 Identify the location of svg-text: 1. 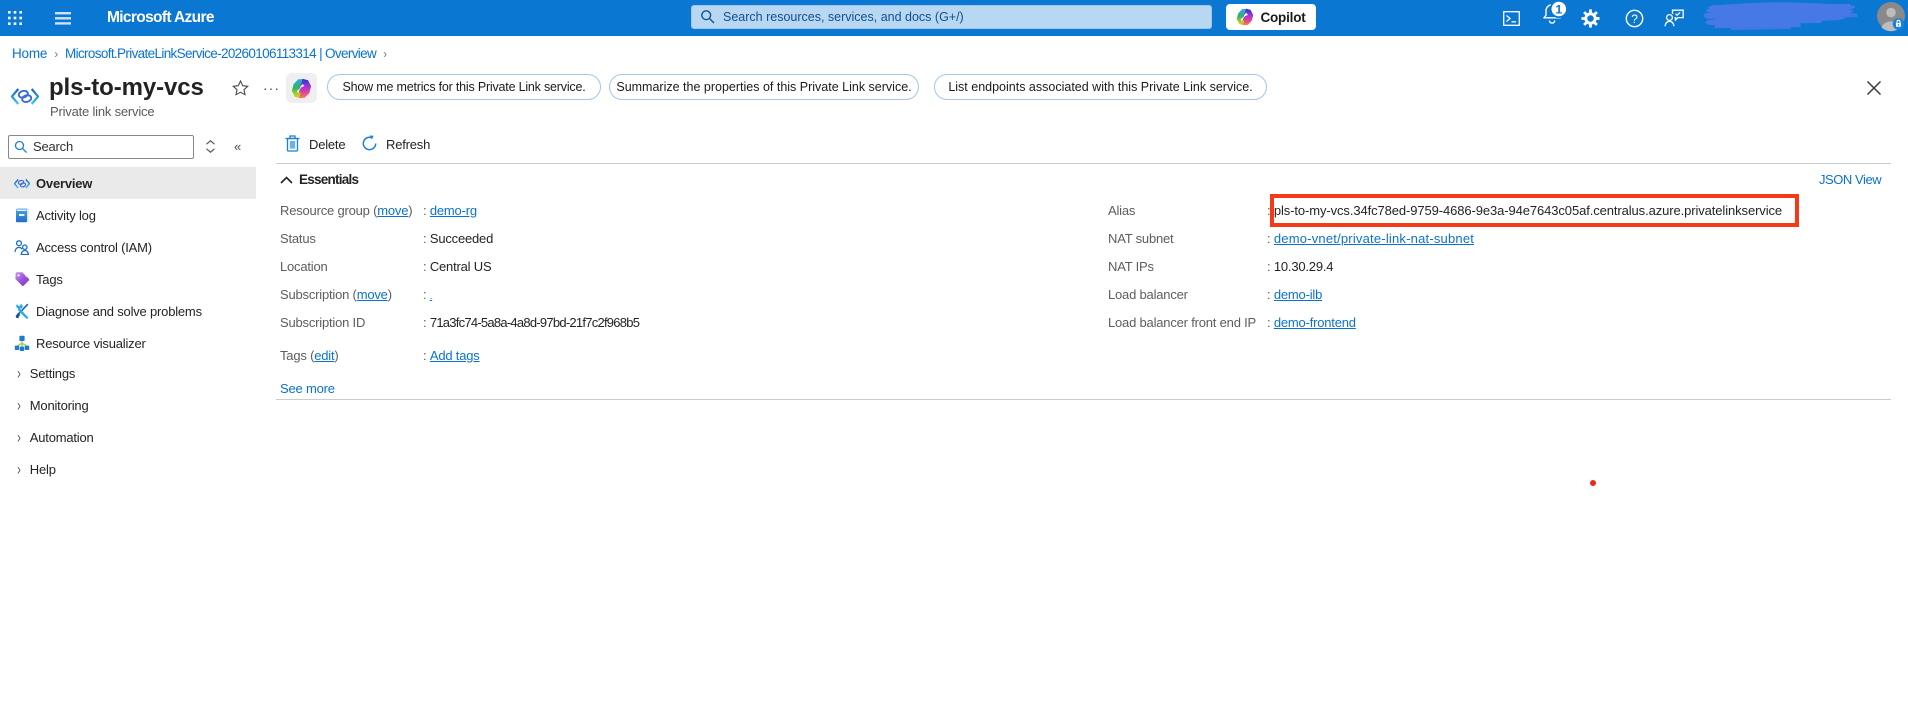
(1559, 9).